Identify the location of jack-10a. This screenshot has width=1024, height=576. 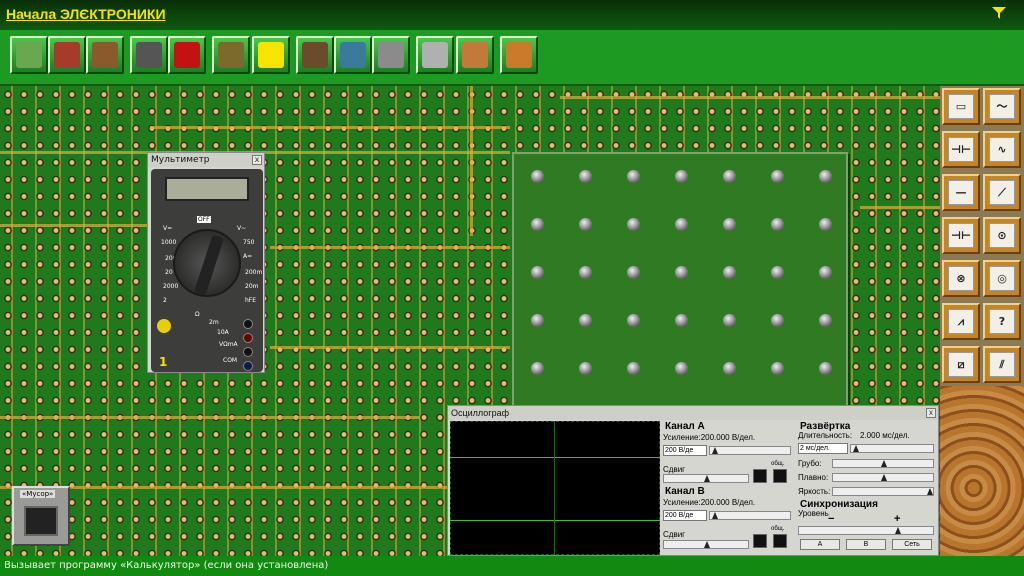
(248, 324).